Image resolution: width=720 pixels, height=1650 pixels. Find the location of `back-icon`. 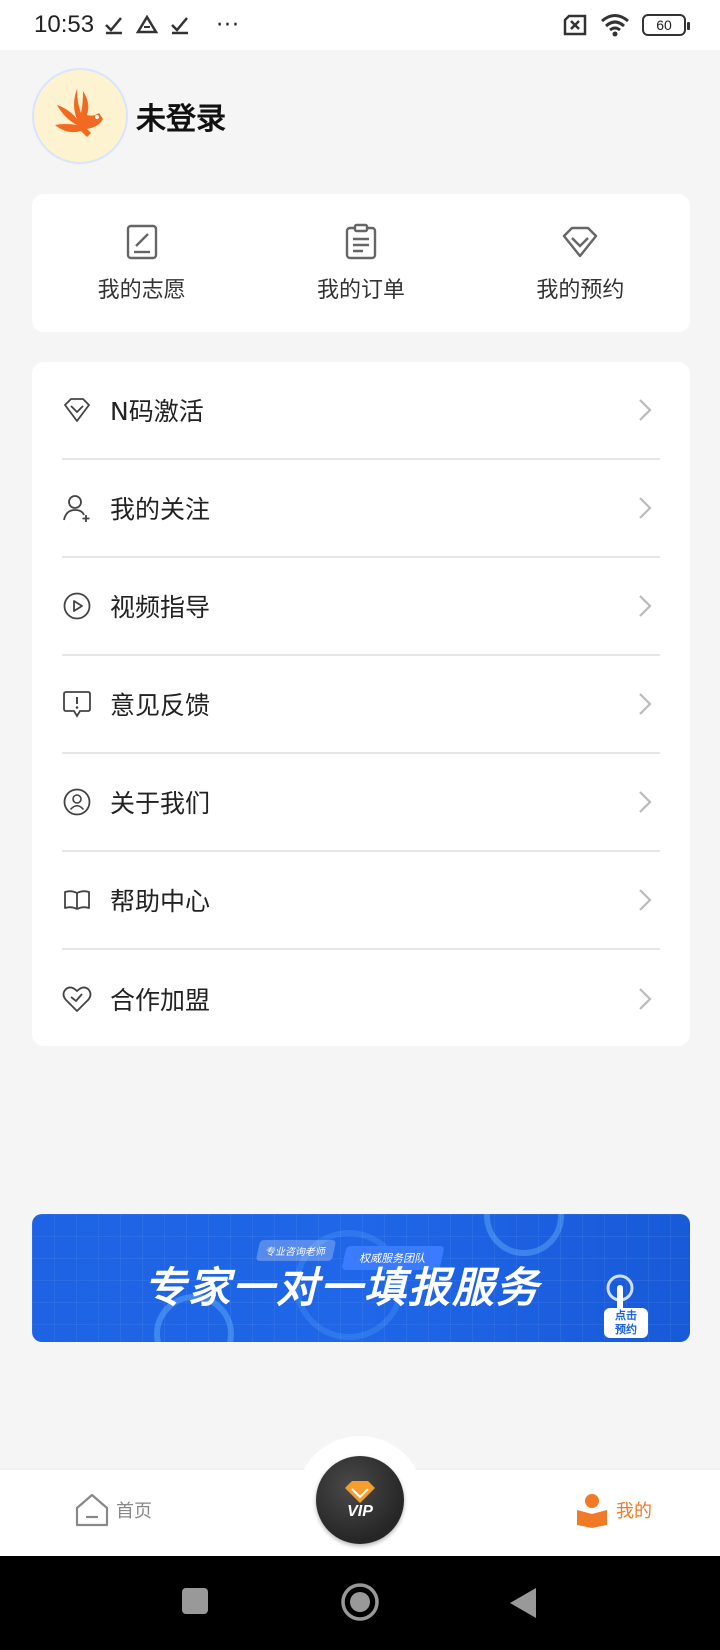

back-icon is located at coordinates (523, 1603).